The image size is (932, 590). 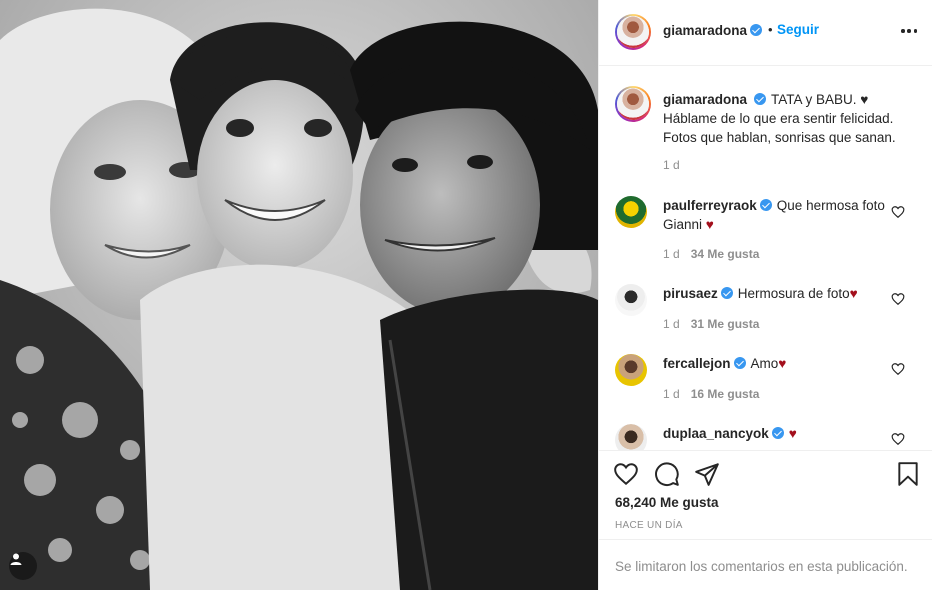 I want to click on comment-username: paulferreyraok, so click(x=710, y=205).